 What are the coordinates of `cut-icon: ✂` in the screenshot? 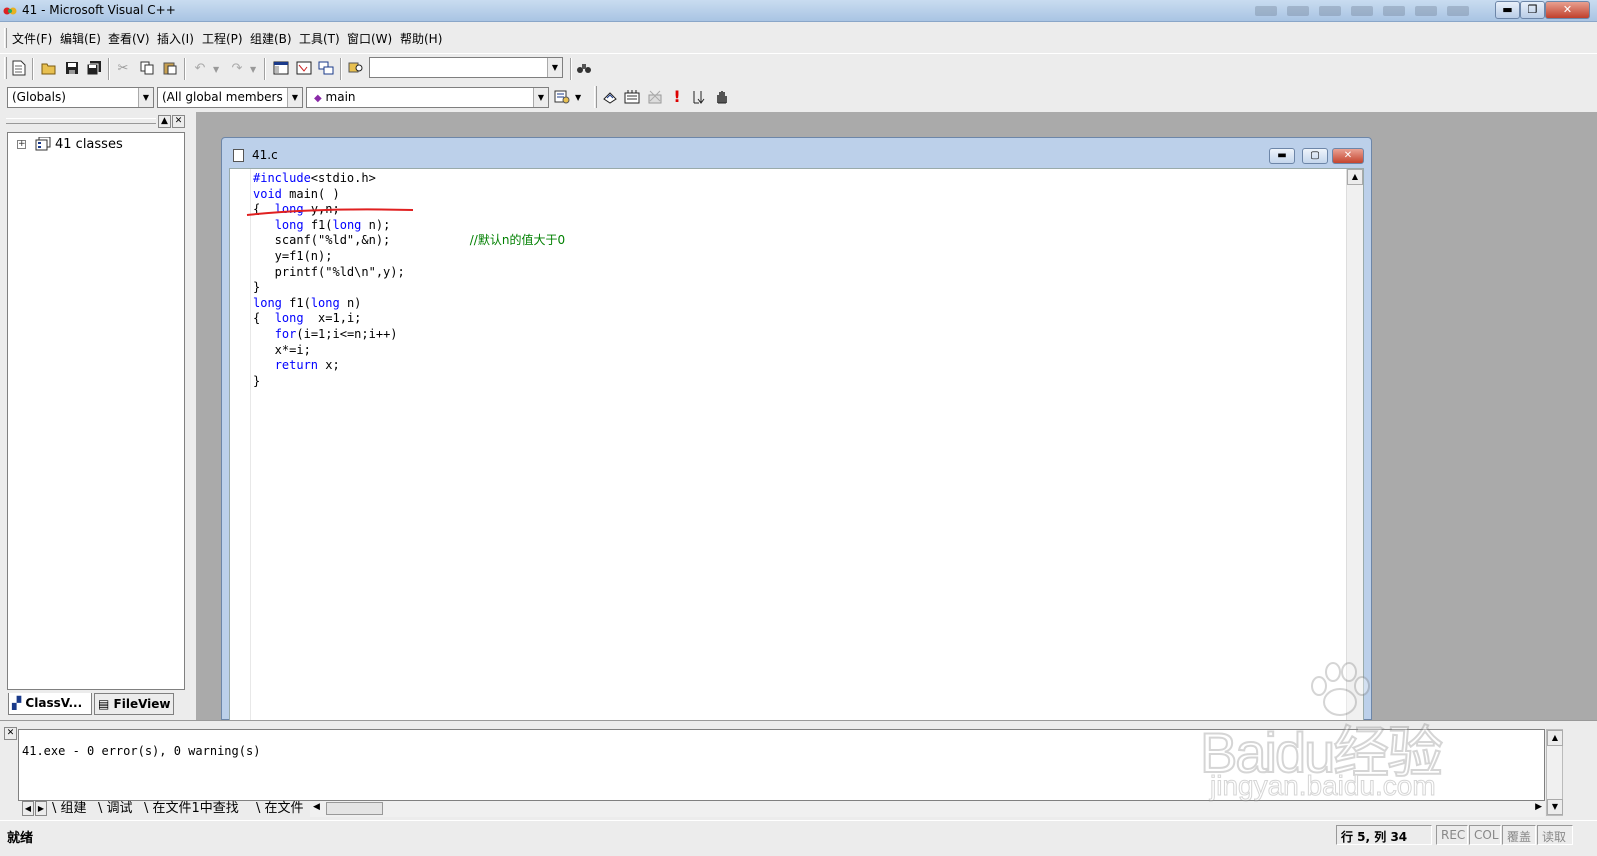 It's located at (123, 68).